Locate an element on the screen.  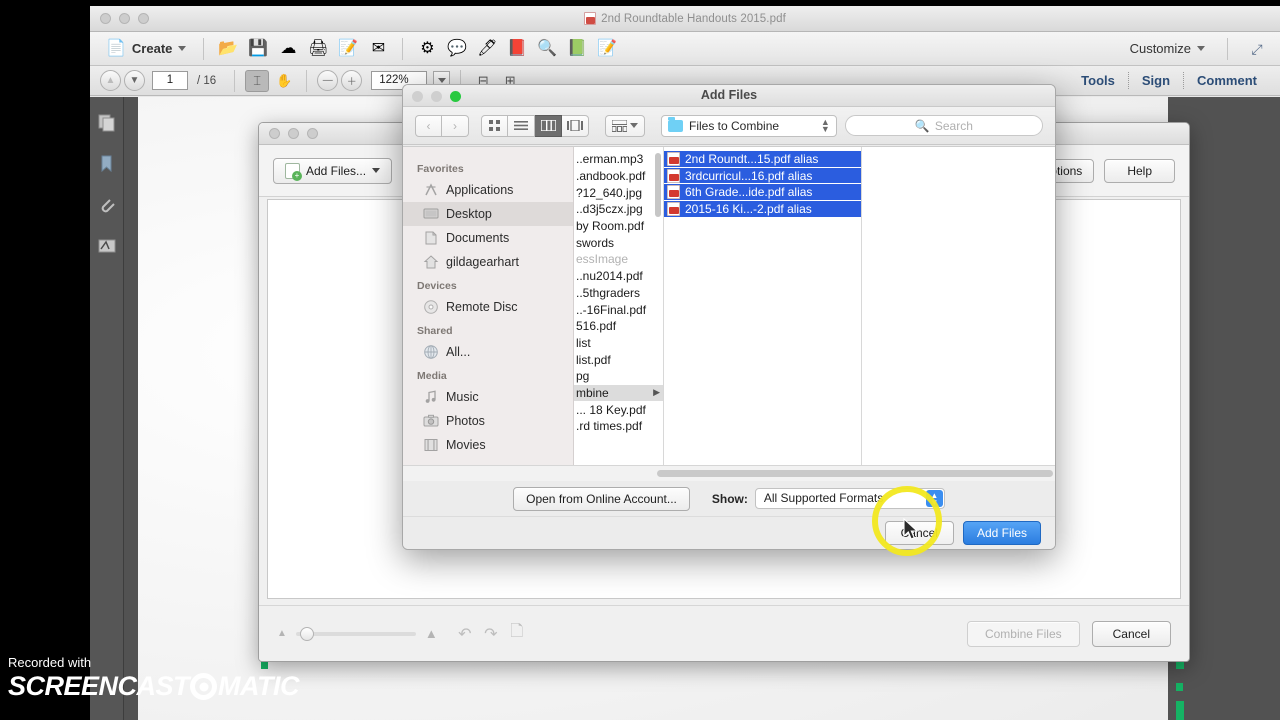
bookmarks-icon is located at coordinates (107, 164).